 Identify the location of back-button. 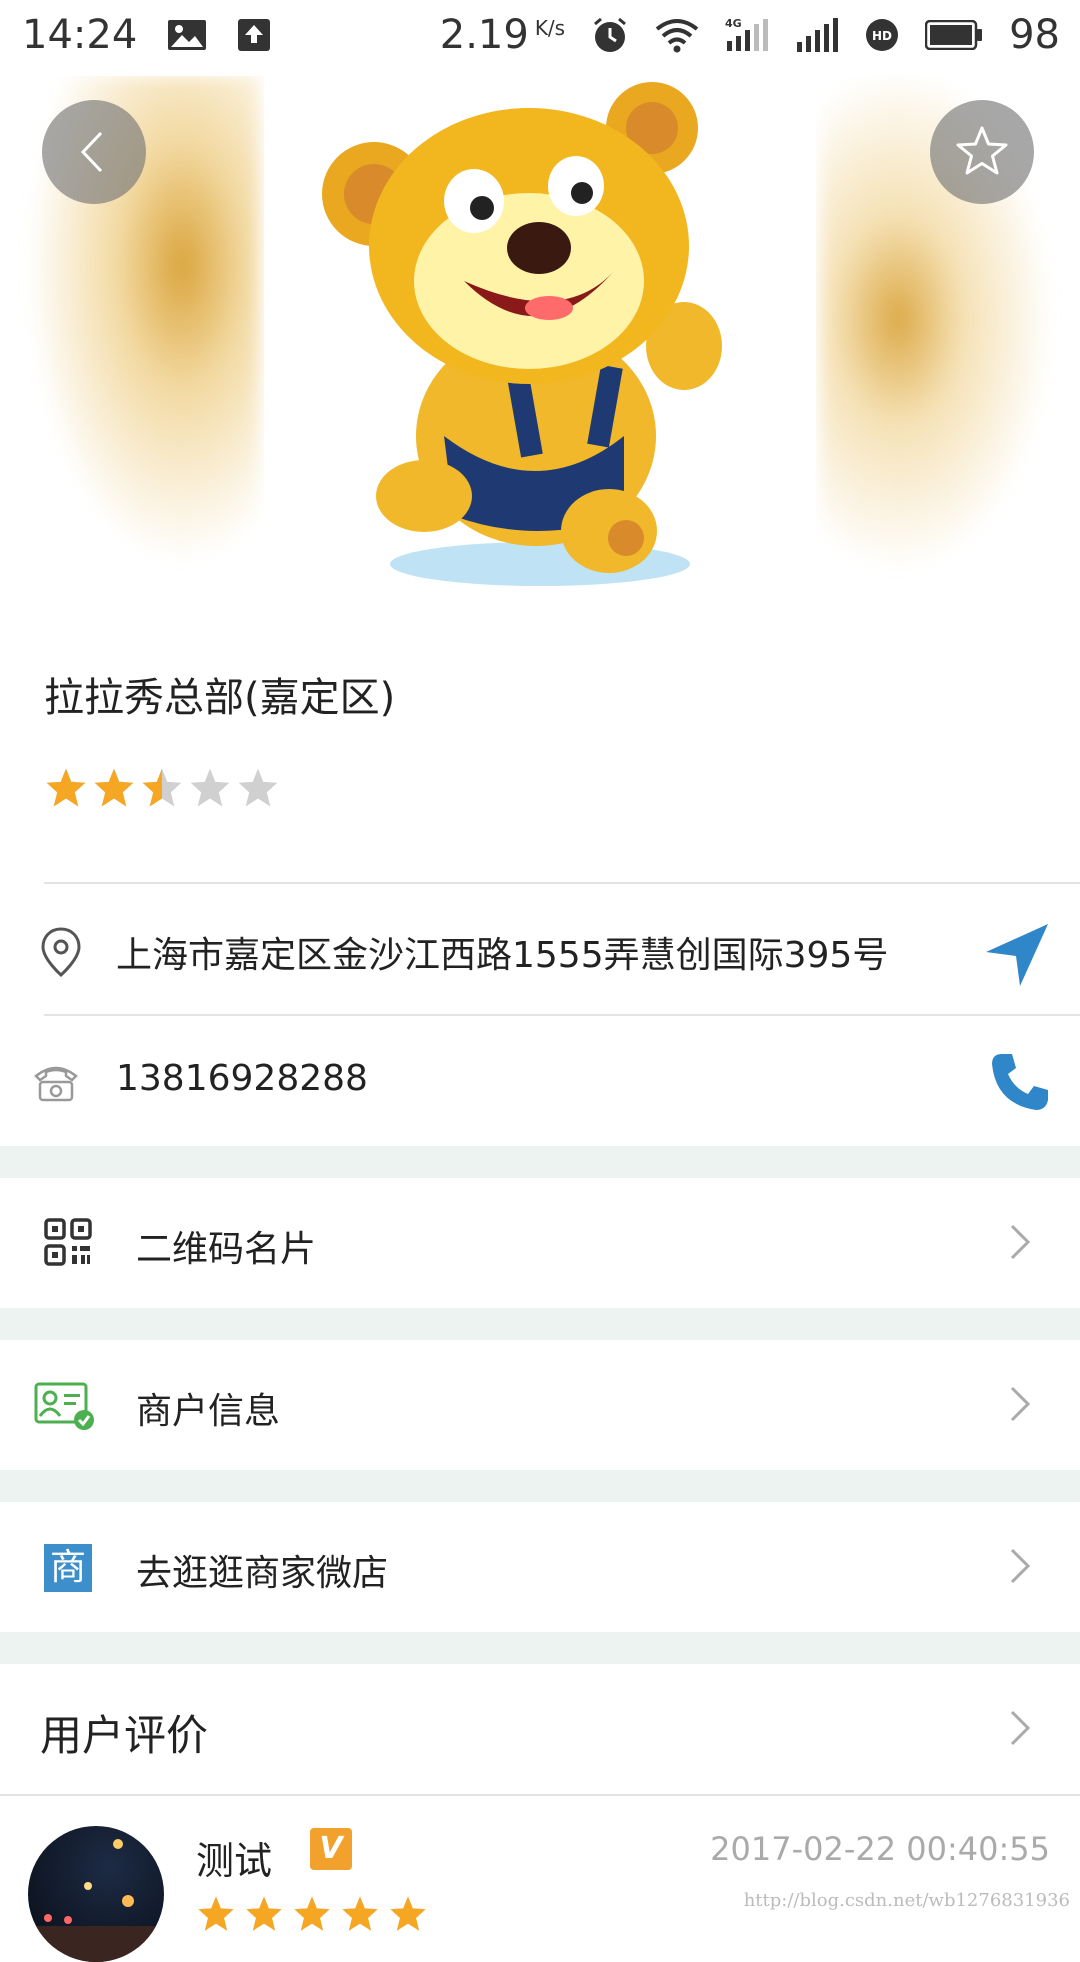
(94, 152).